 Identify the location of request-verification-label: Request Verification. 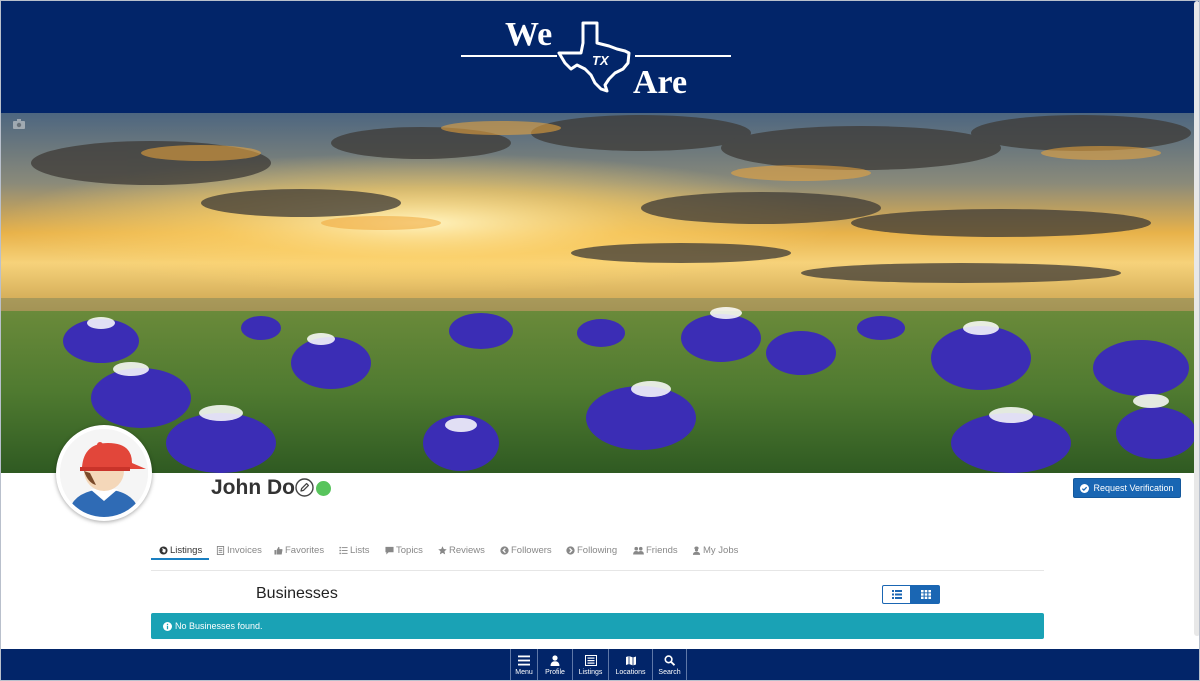
(1133, 488).